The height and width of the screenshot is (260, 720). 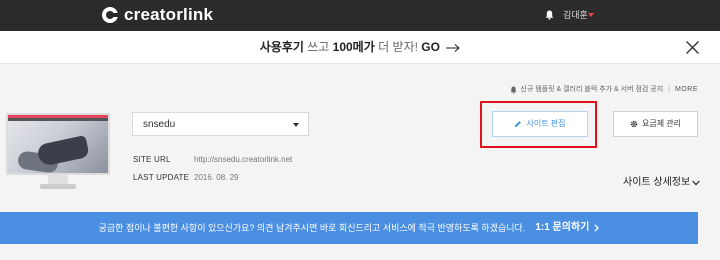 What do you see at coordinates (597, 228) in the screenshot?
I see `chevron-right-icon` at bounding box center [597, 228].